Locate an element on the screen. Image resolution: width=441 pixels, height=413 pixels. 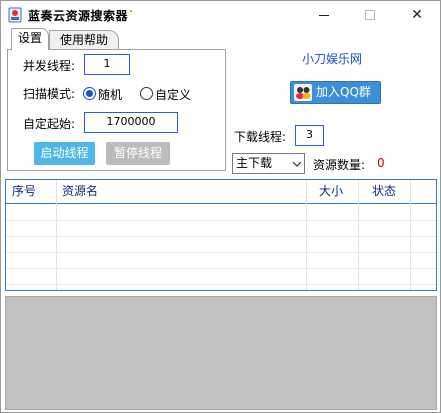
download-threads-label: 下载线程: is located at coordinates (260, 137).